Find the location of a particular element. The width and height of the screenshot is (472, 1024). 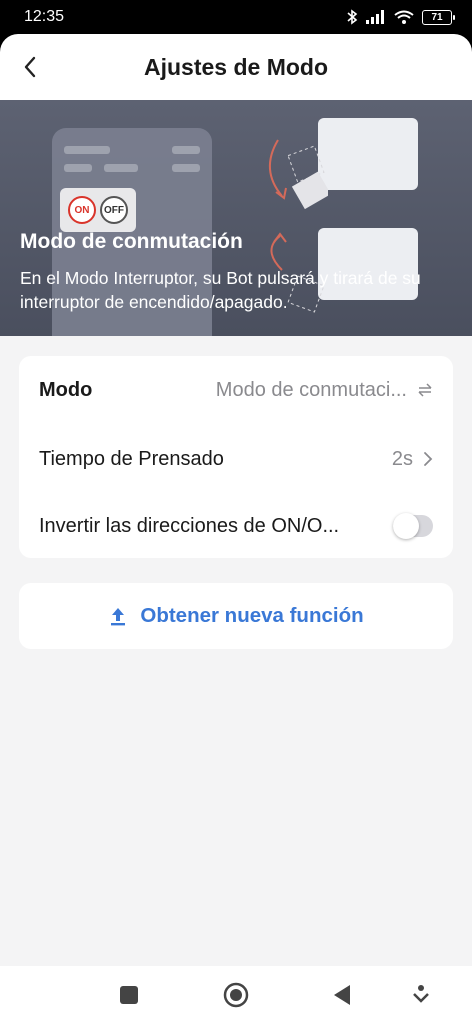

home-circle-icon is located at coordinates (236, 995).